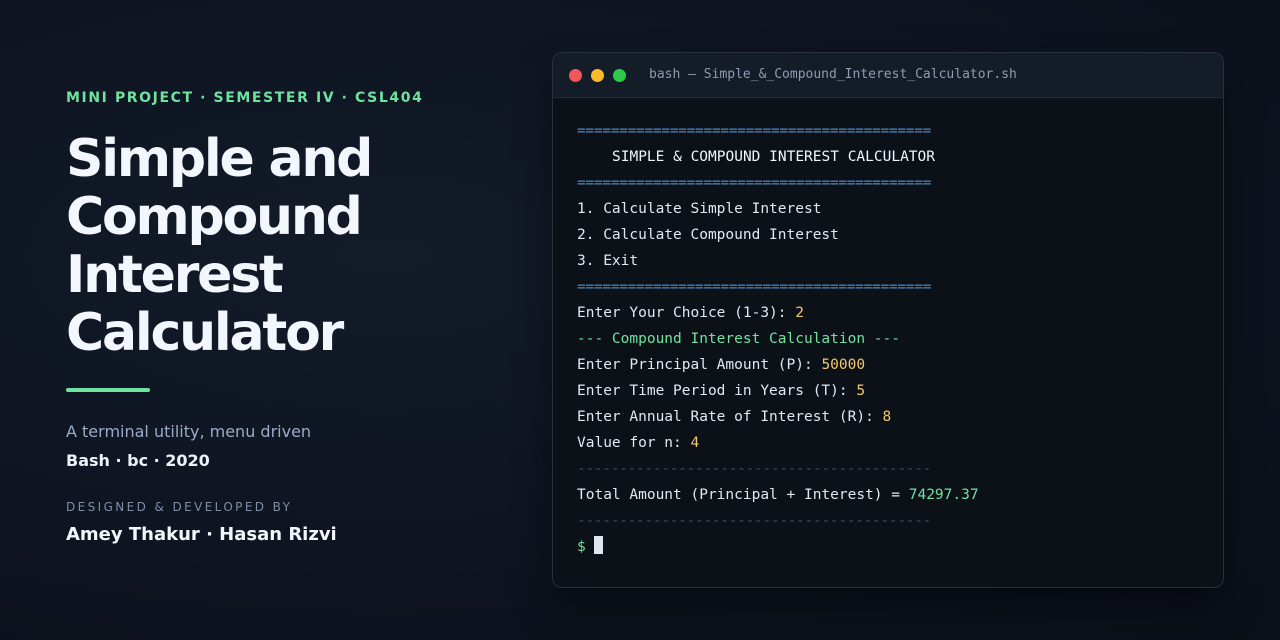  What do you see at coordinates (888, 365) in the screenshot?
I see `principal-line: Enter Principal Amount (P): 50000` at bounding box center [888, 365].